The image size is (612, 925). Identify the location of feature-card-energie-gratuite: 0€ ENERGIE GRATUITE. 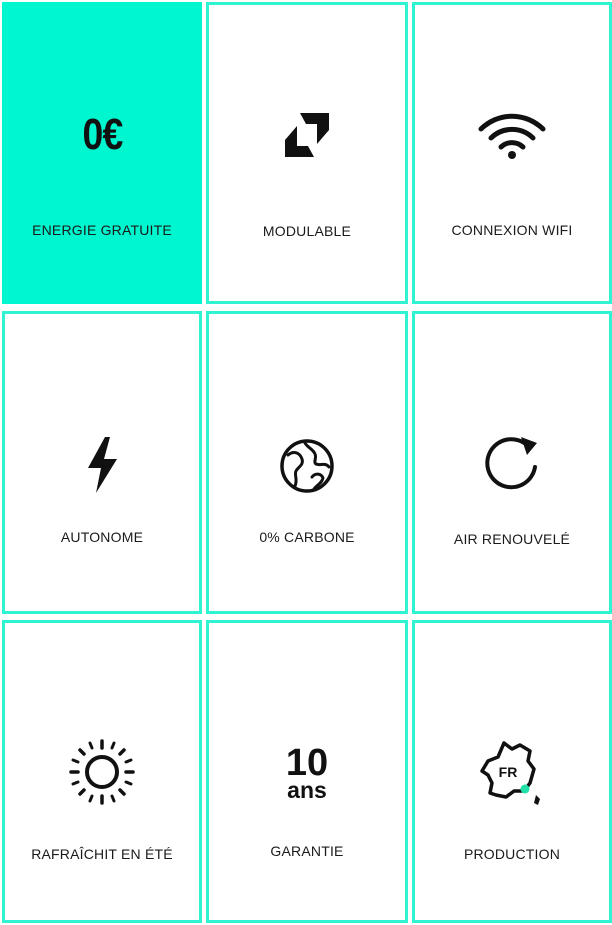
(102, 153).